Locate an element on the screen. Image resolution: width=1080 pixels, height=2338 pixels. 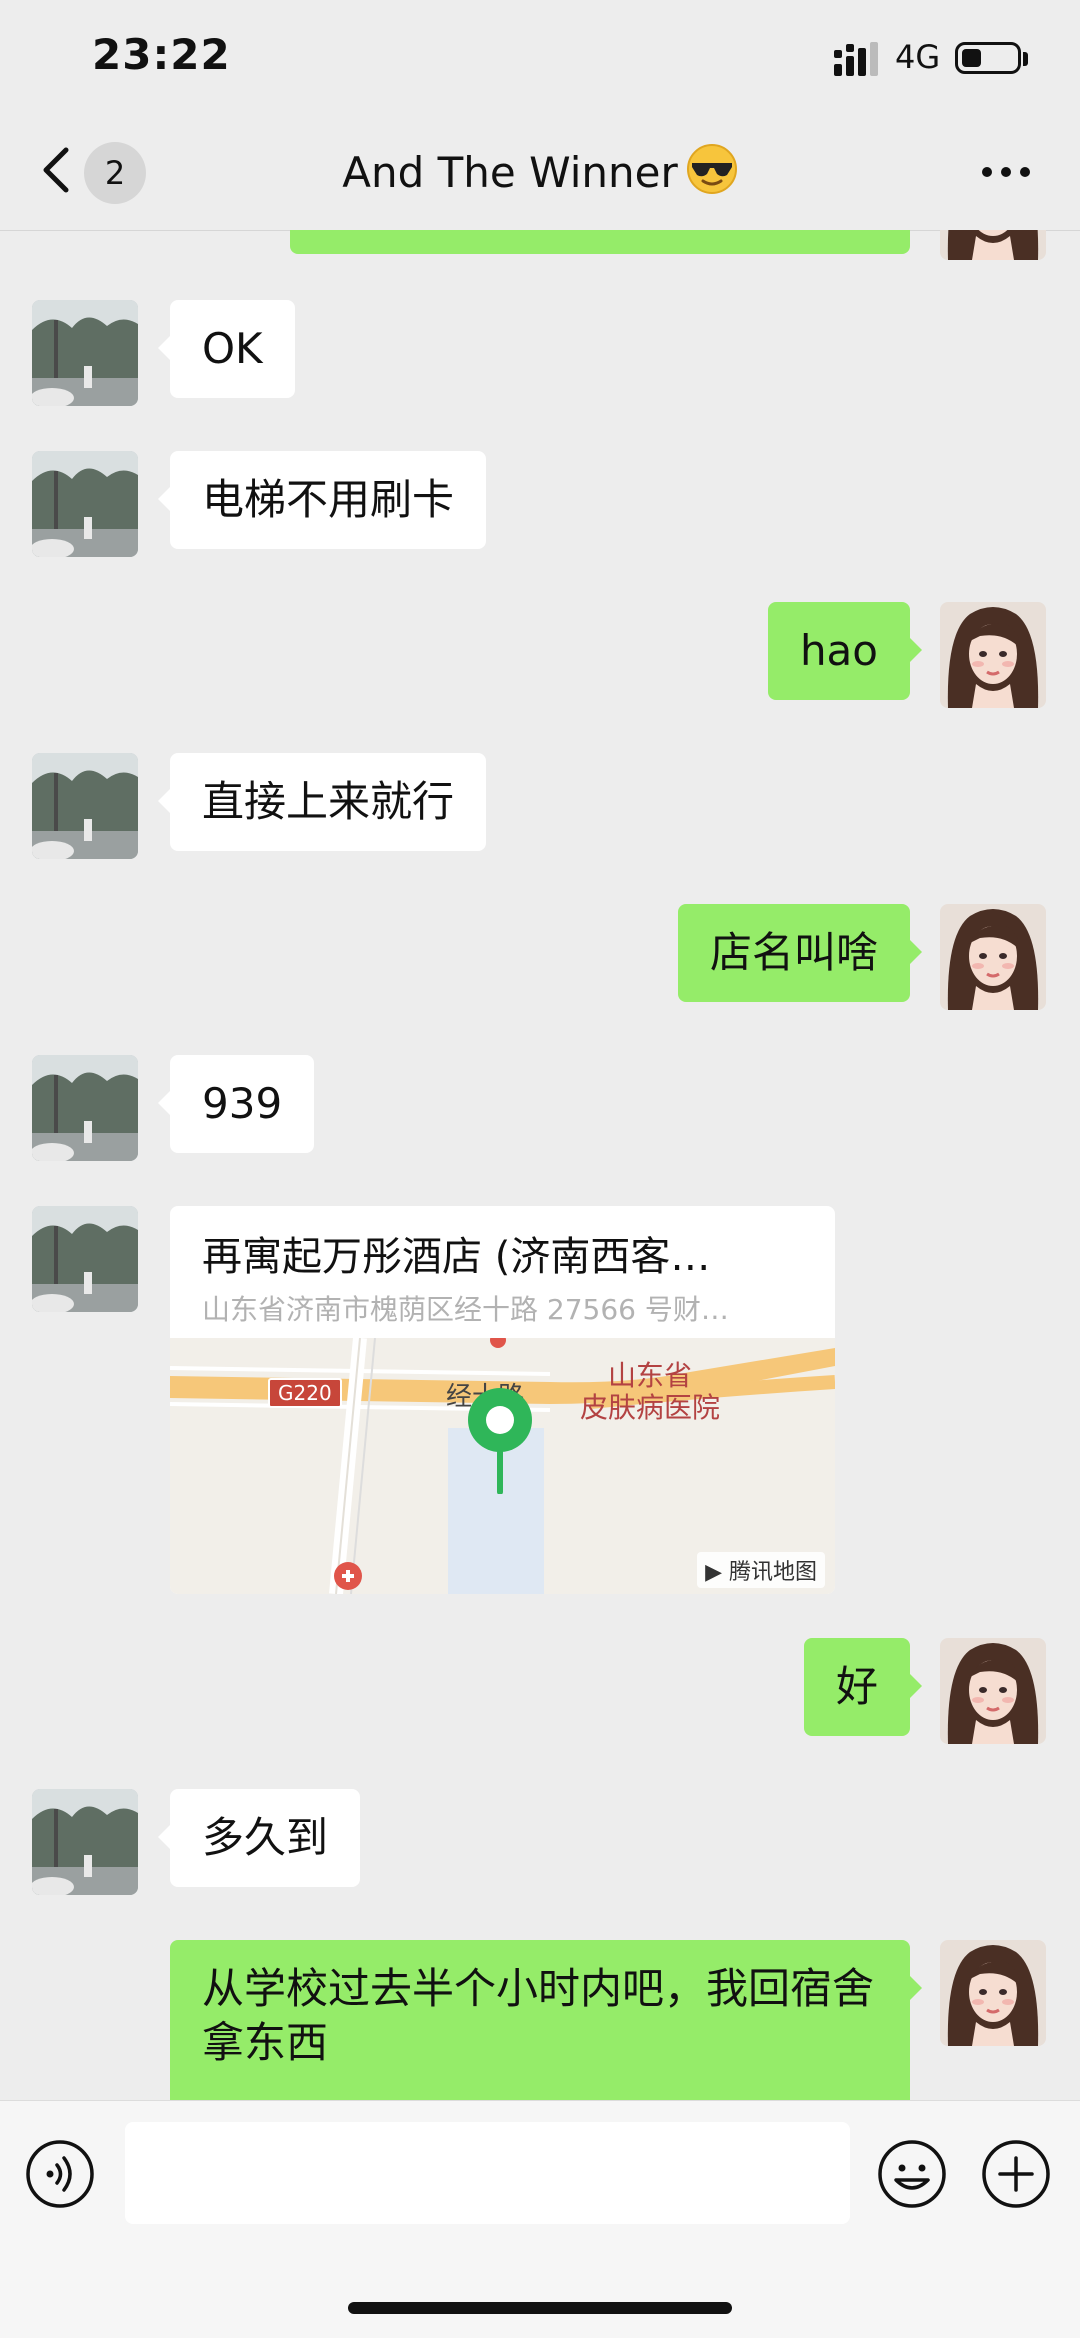
battery-icon is located at coordinates (988, 58).